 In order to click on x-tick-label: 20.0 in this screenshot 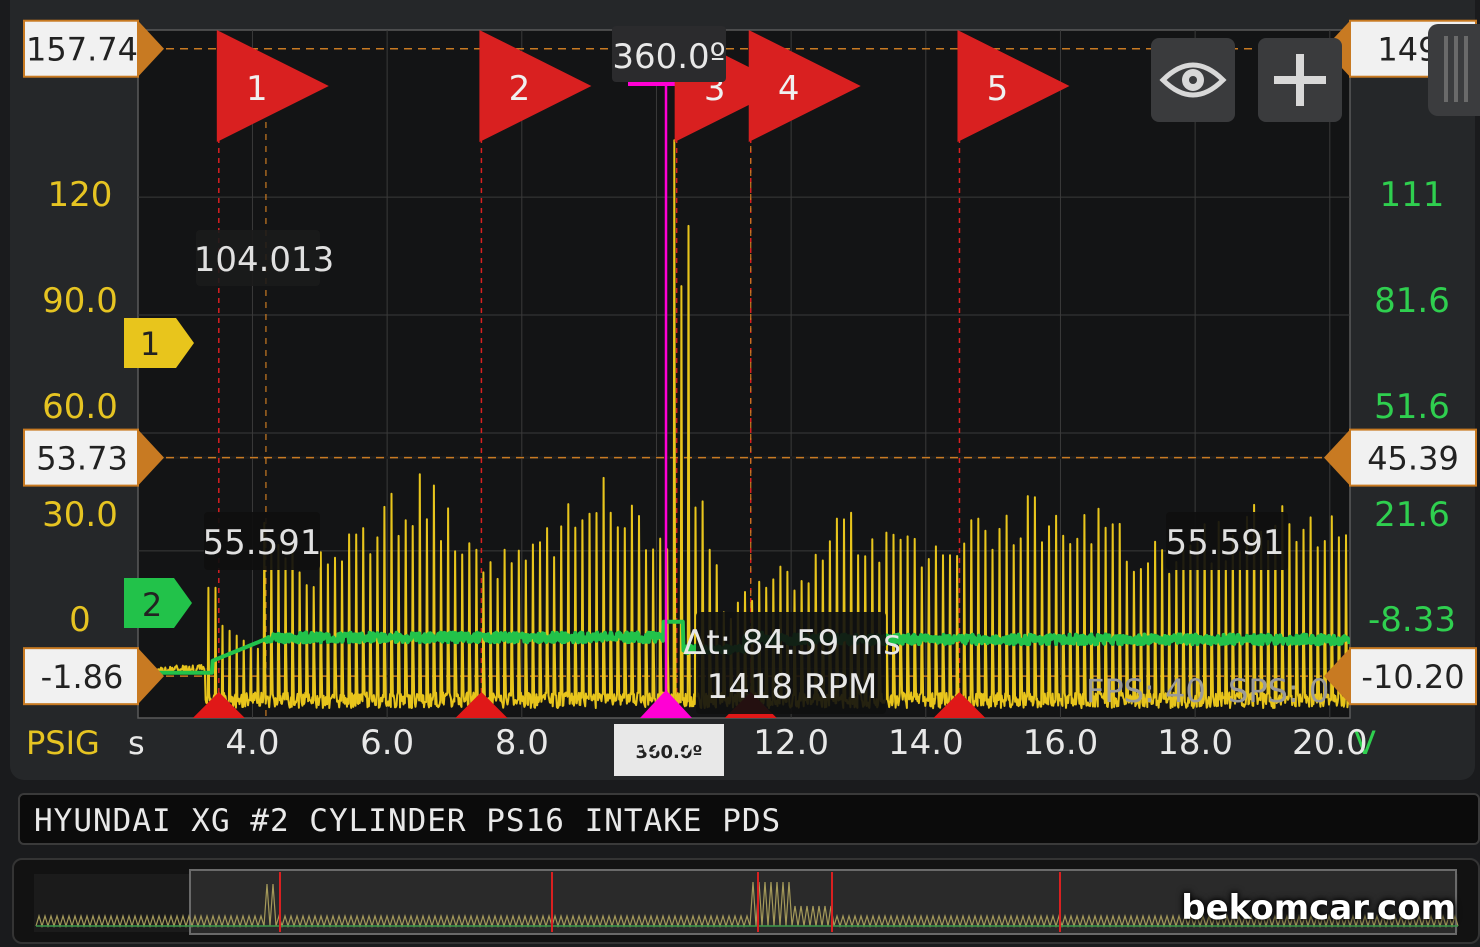, I will do `click(1330, 743)`.